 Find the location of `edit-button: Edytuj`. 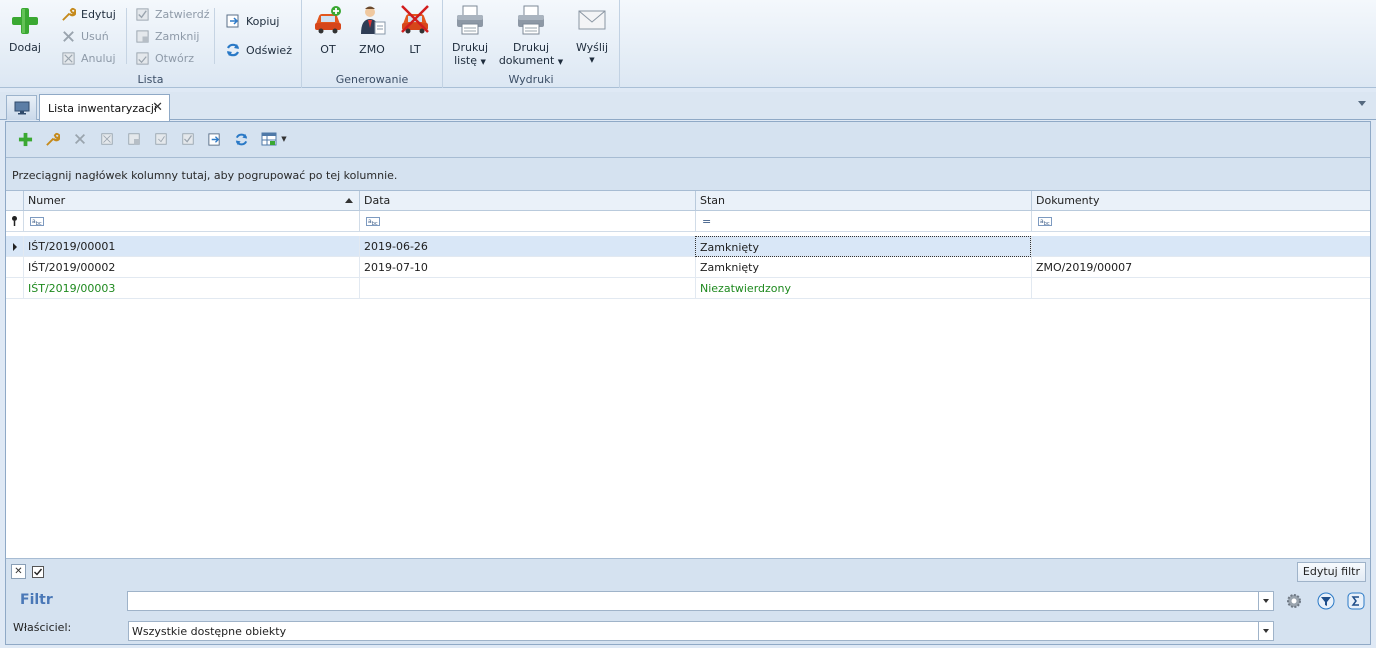

edit-button: Edytuj is located at coordinates (88, 14).